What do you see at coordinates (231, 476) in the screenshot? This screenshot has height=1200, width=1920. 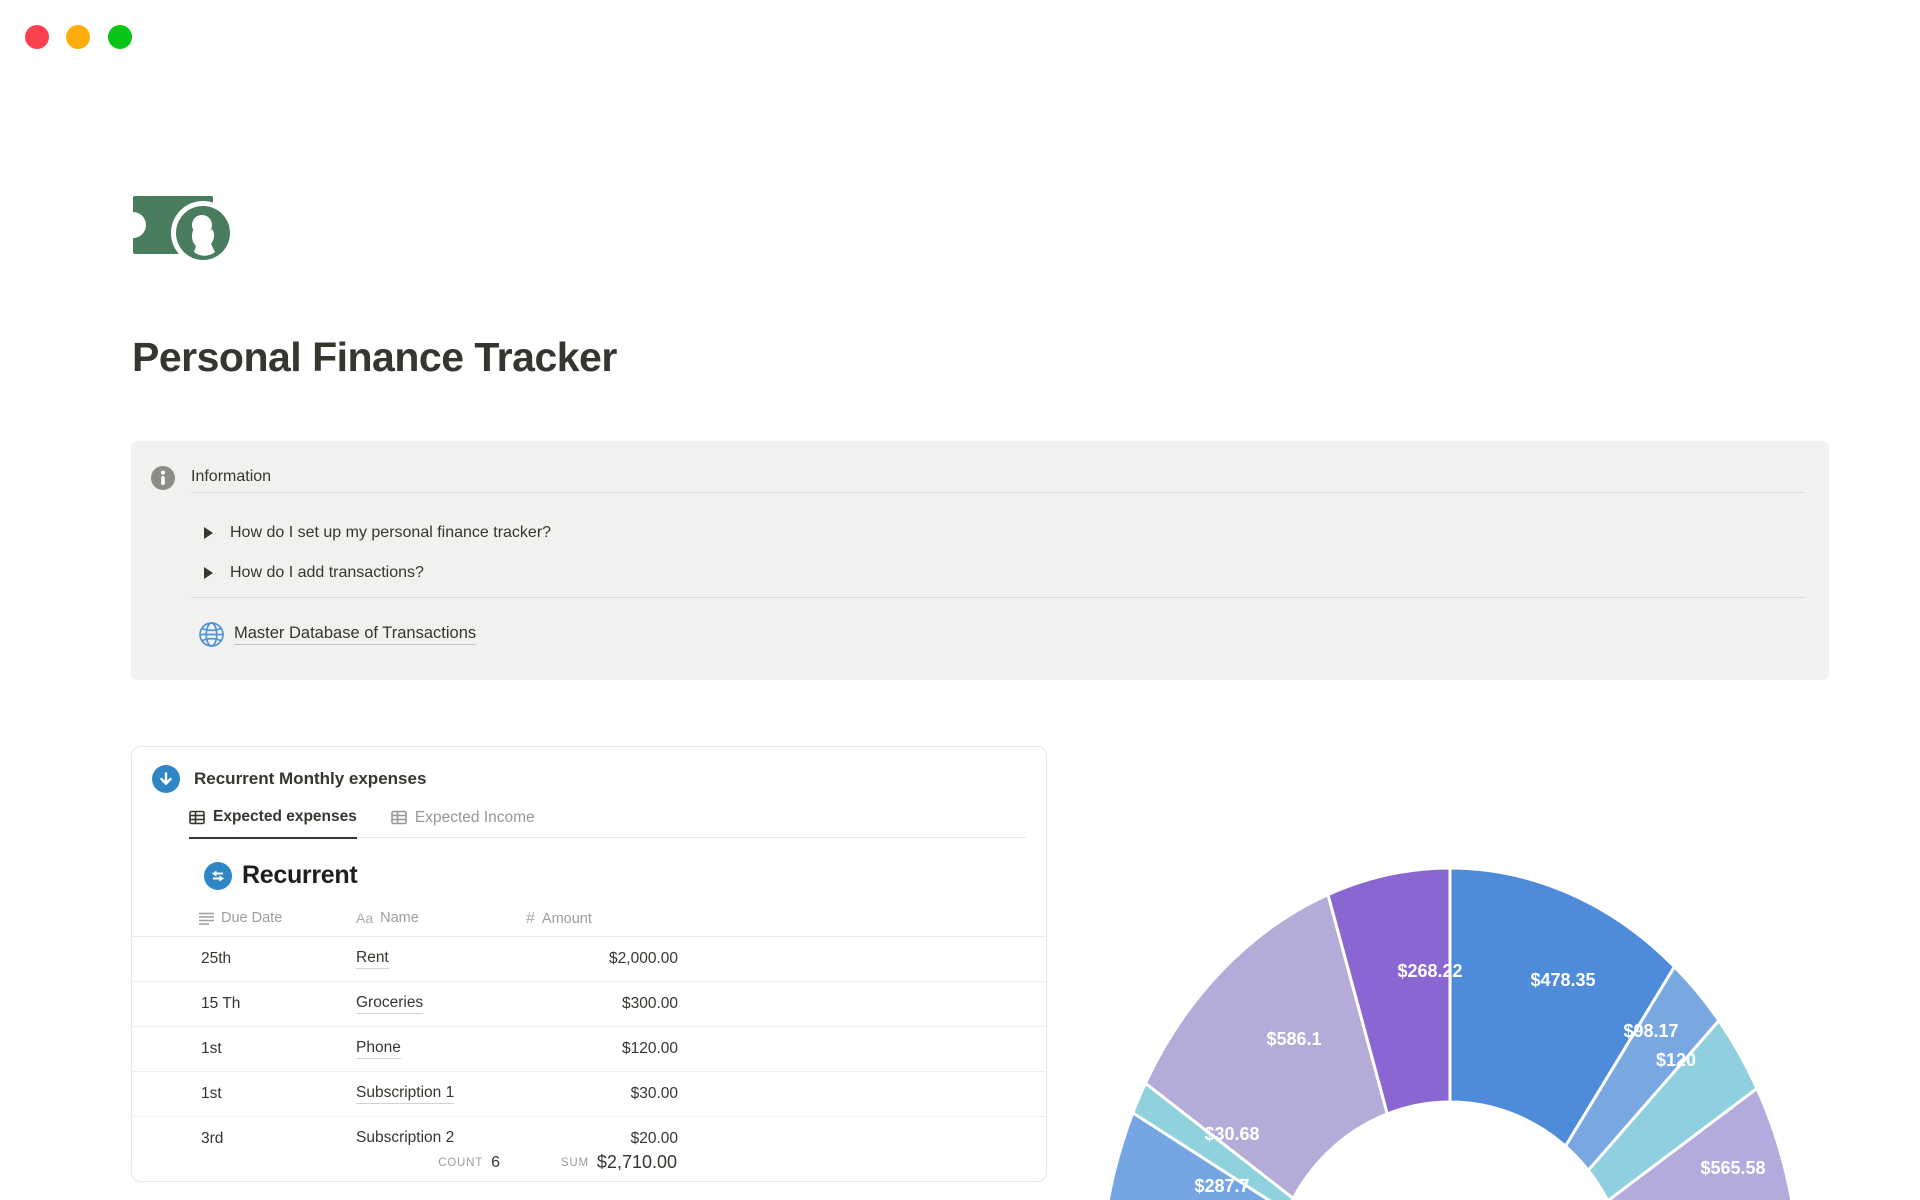 I see `callout-title: Information` at bounding box center [231, 476].